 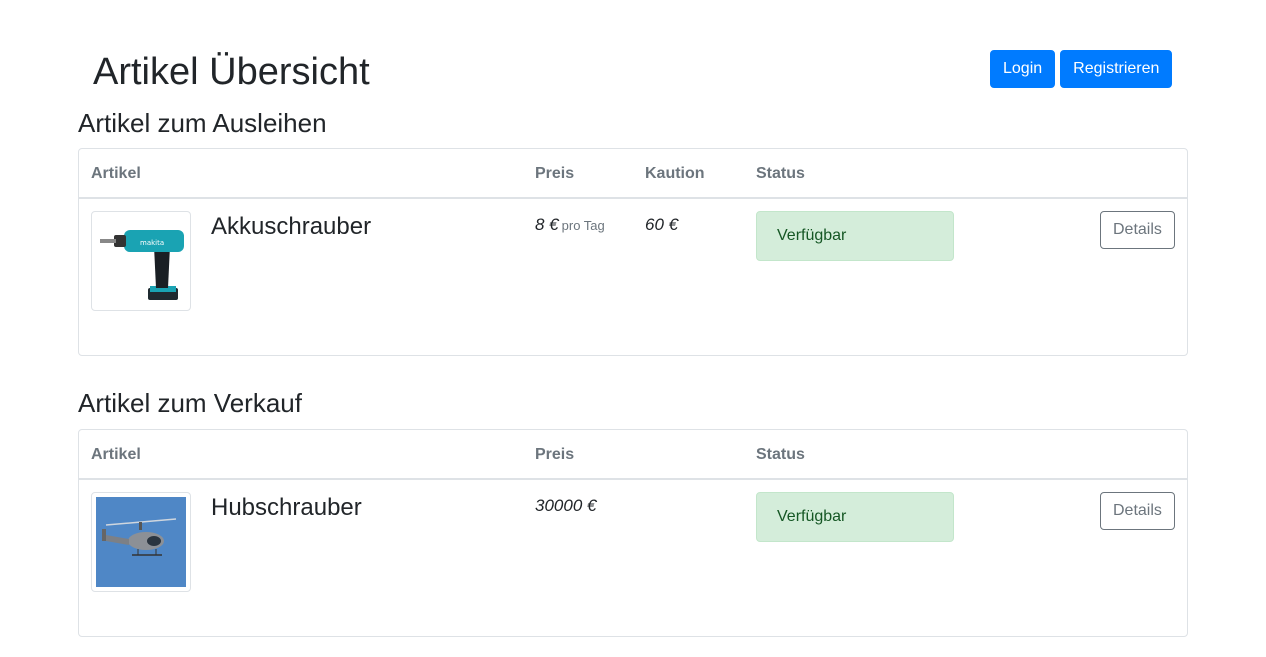 What do you see at coordinates (141, 542) in the screenshot?
I see `helicopter-image` at bounding box center [141, 542].